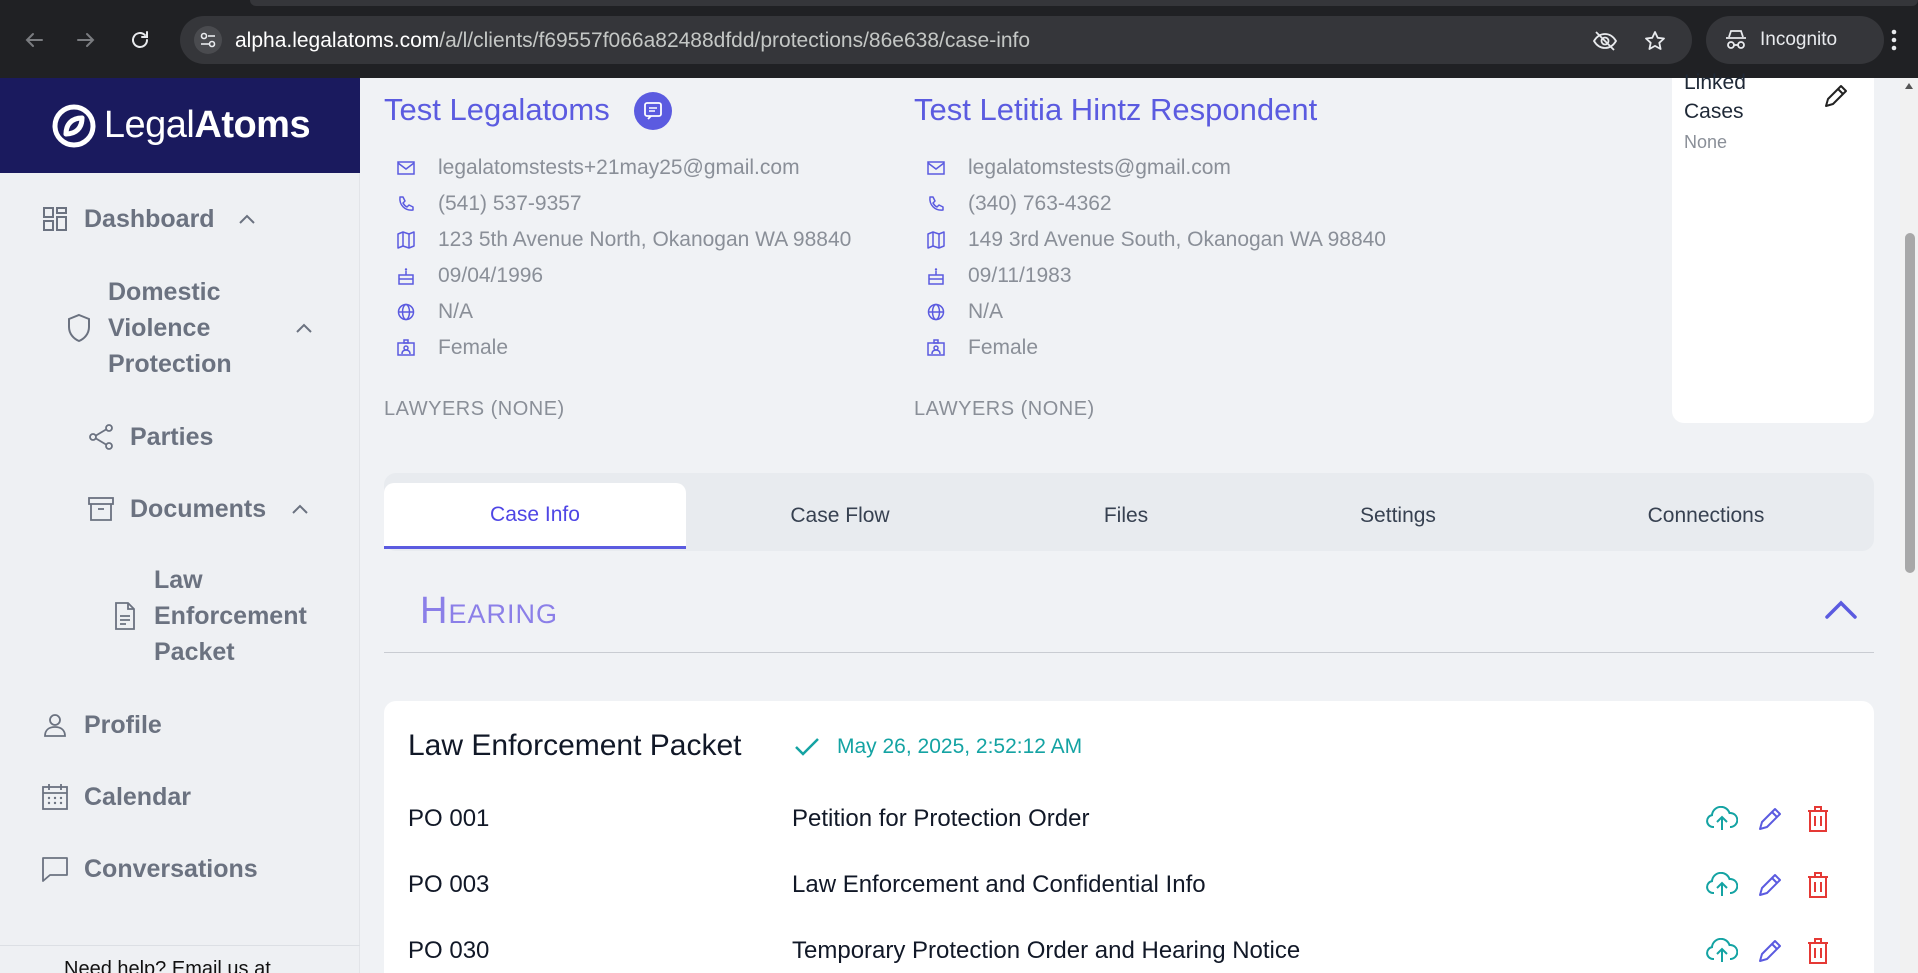  What do you see at coordinates (474, 409) in the screenshot?
I see `petitioner-lawyers: LAWYERS (NONE)` at bounding box center [474, 409].